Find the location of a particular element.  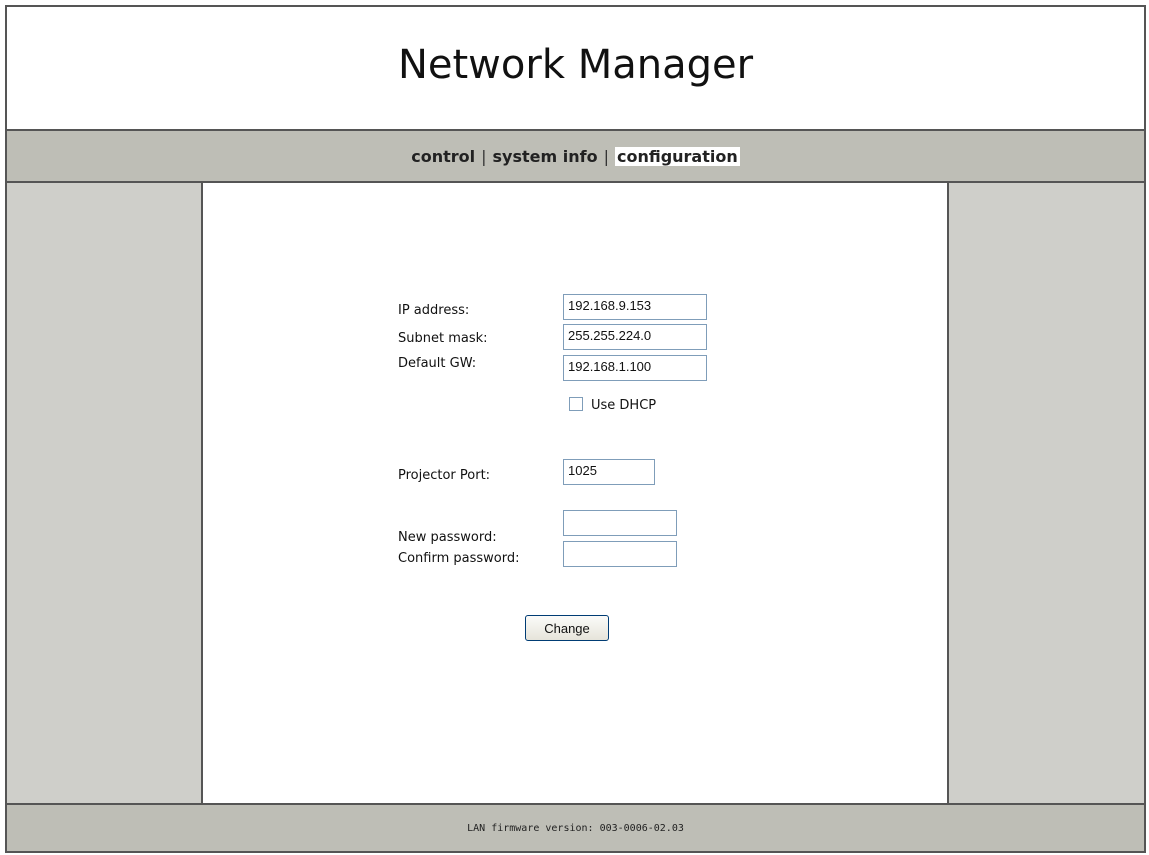

new-password-label: New password: is located at coordinates (447, 537).